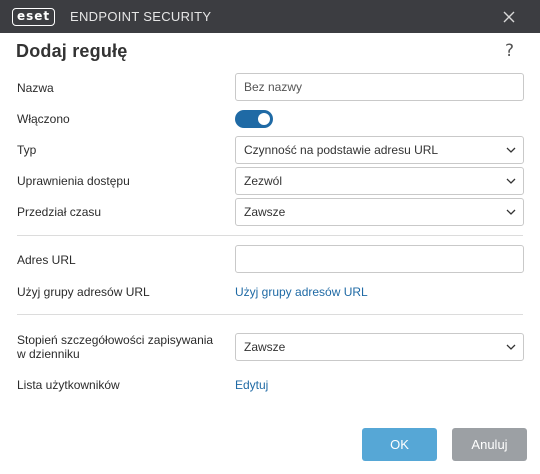 The width and height of the screenshot is (540, 474). I want to click on url-group-label: Użyj grupy adresów URL, so click(83, 292).